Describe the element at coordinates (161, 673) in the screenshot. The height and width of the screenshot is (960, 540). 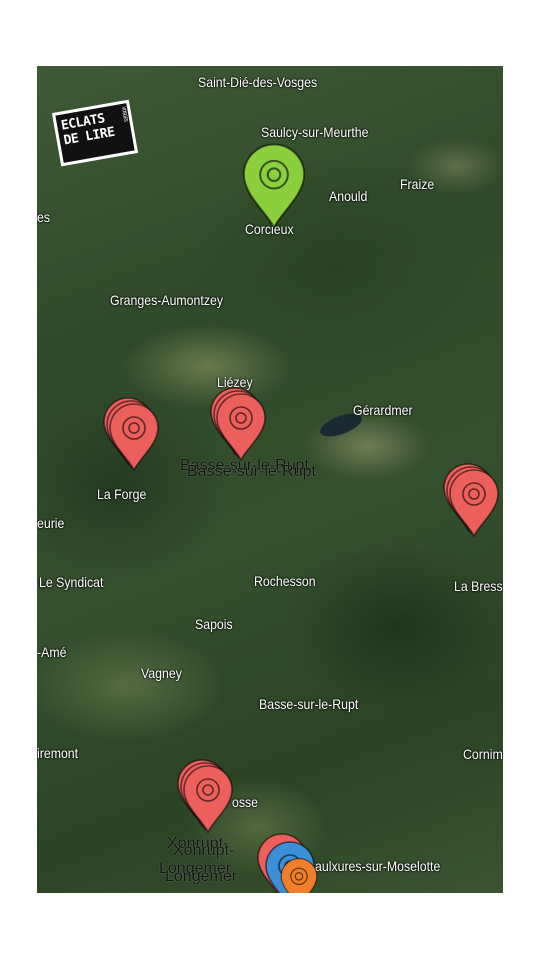
I see `place-label-vagney: Vagney` at that location.